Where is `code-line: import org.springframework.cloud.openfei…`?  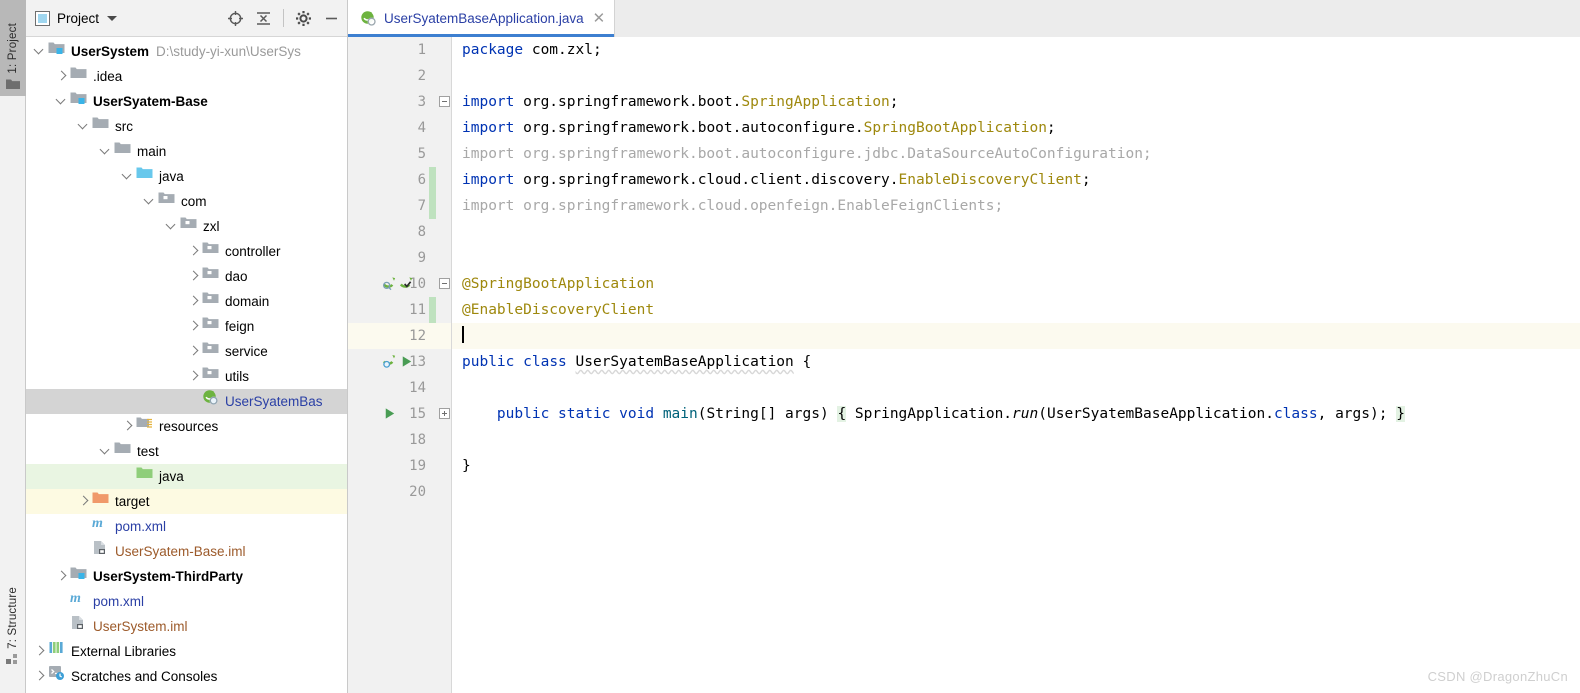
code-line: import org.springframework.cloud.openfei… is located at coordinates (1016, 206).